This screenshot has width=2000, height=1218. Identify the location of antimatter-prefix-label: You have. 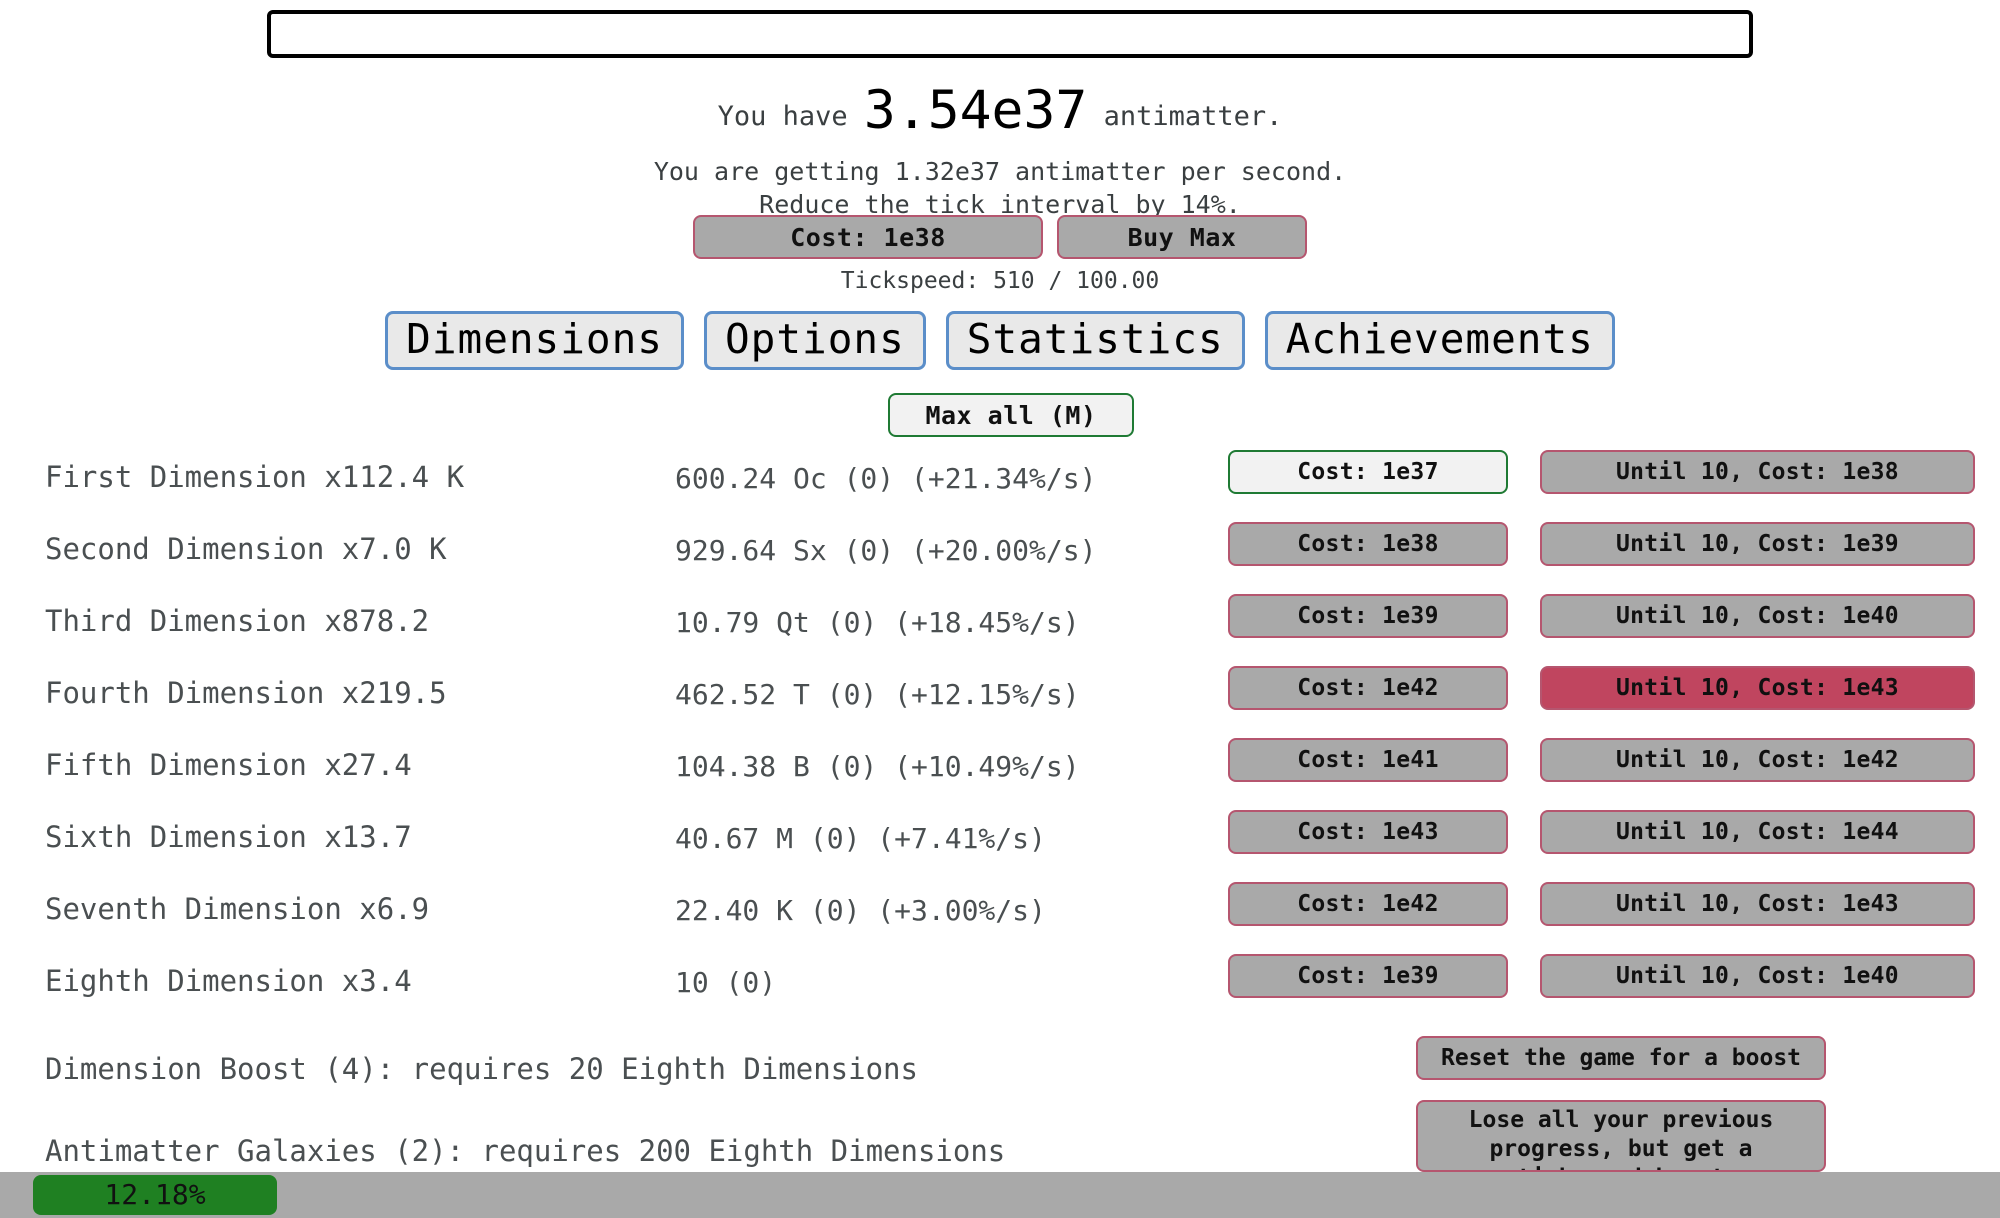
(782, 116).